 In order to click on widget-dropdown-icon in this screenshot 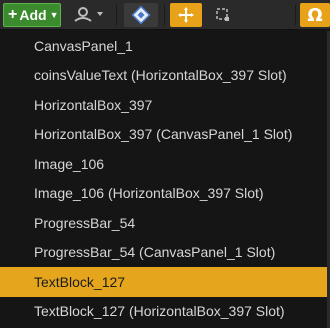, I will do `click(88, 14)`.